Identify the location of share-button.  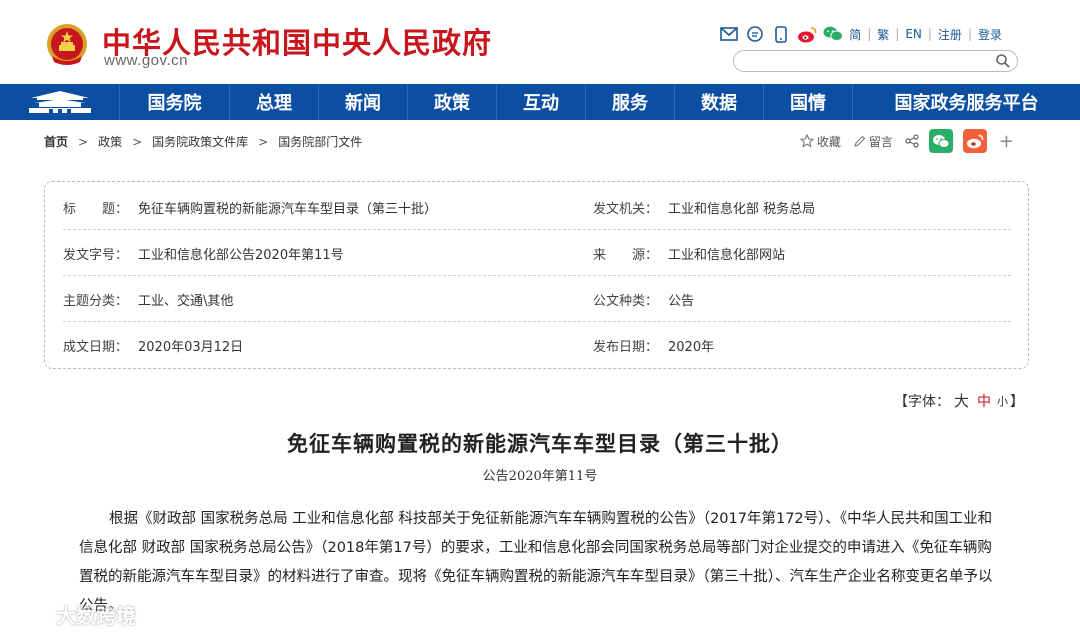
(912, 141).